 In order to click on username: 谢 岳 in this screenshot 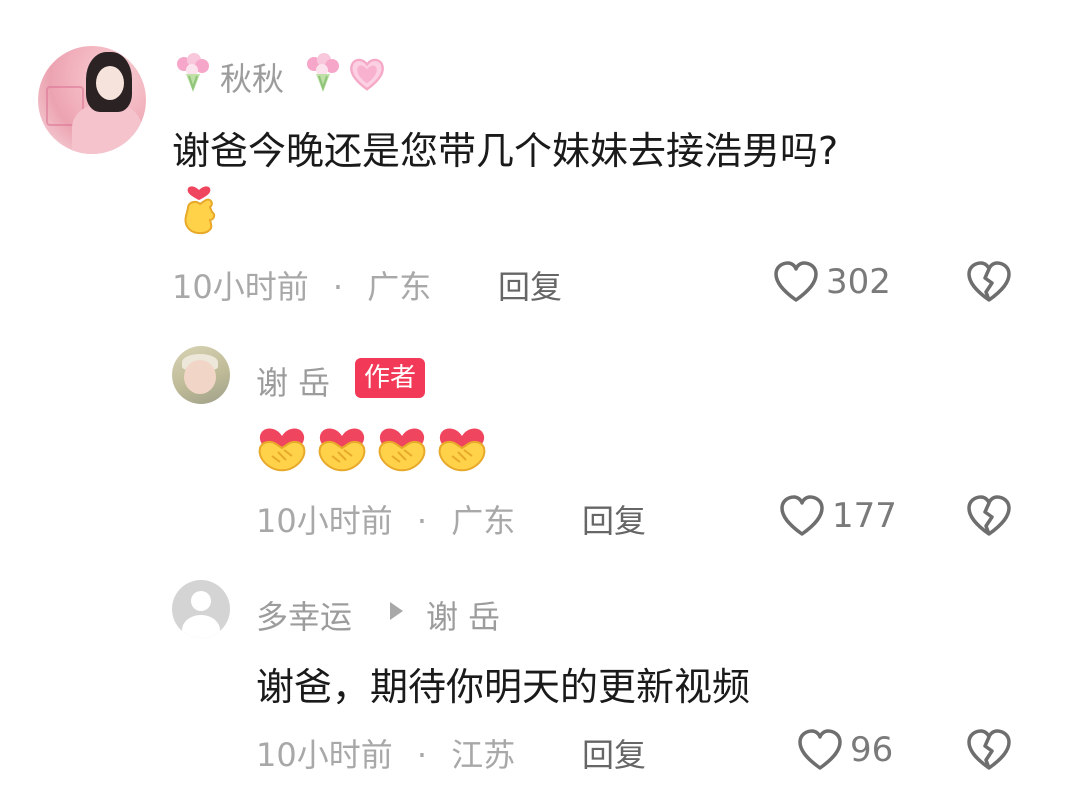, I will do `click(293, 381)`.